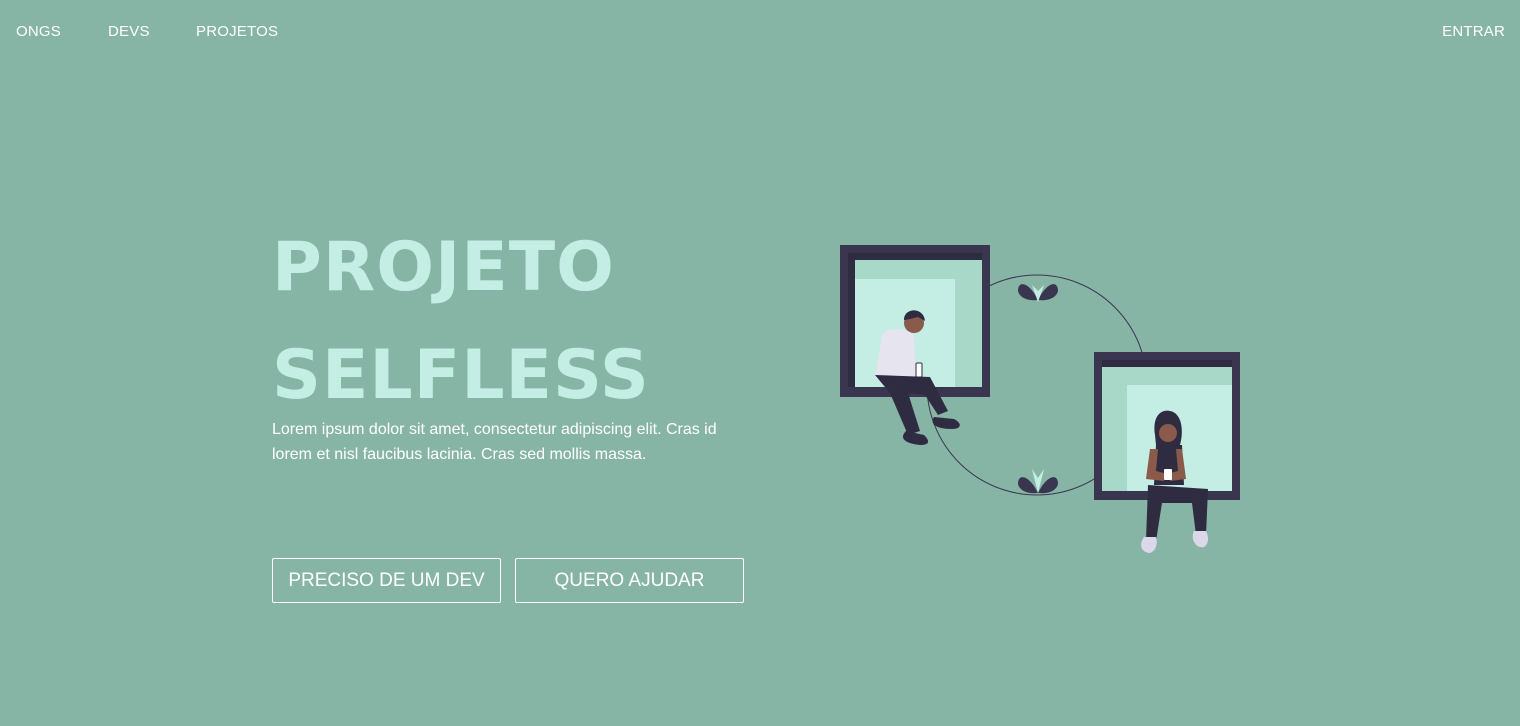  What do you see at coordinates (237, 32) in the screenshot?
I see `nav-link-projetos: PROJETOS` at bounding box center [237, 32].